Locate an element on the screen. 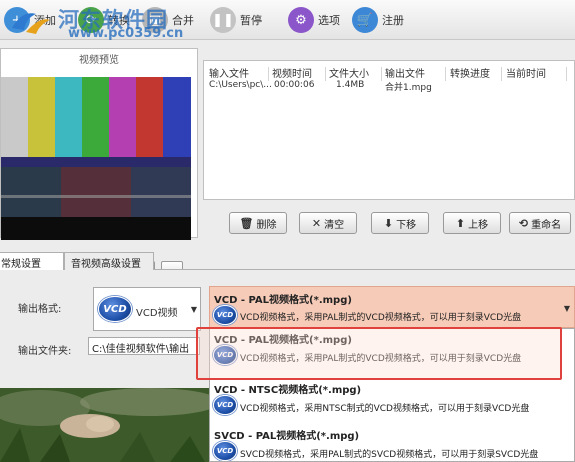 Image resolution: width=575 pixels, height=462 pixels. delete-button: 🗑 删除 is located at coordinates (258, 223).